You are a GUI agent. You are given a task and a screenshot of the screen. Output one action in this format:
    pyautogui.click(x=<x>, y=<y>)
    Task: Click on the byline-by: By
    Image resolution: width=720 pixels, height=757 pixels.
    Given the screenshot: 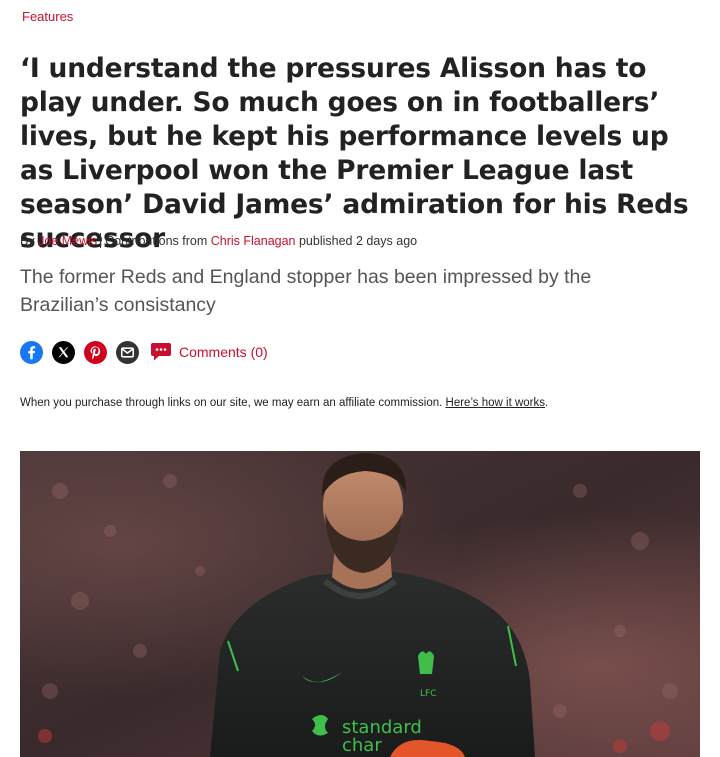 What is the action you would take?
    pyautogui.click(x=27, y=241)
    